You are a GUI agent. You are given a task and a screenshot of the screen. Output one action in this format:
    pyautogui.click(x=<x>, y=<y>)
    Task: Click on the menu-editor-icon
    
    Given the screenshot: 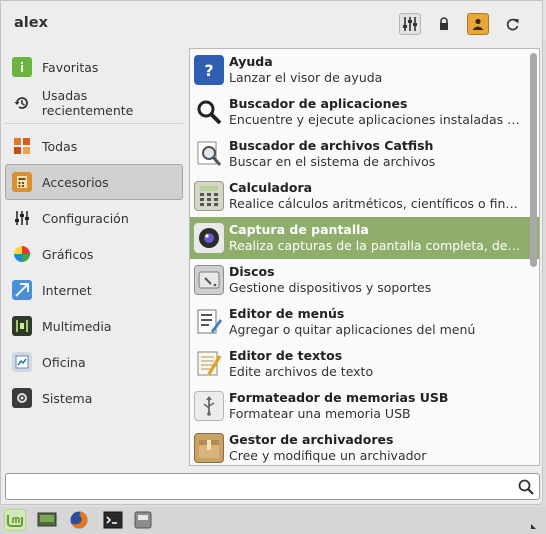 What is the action you would take?
    pyautogui.click(x=209, y=322)
    